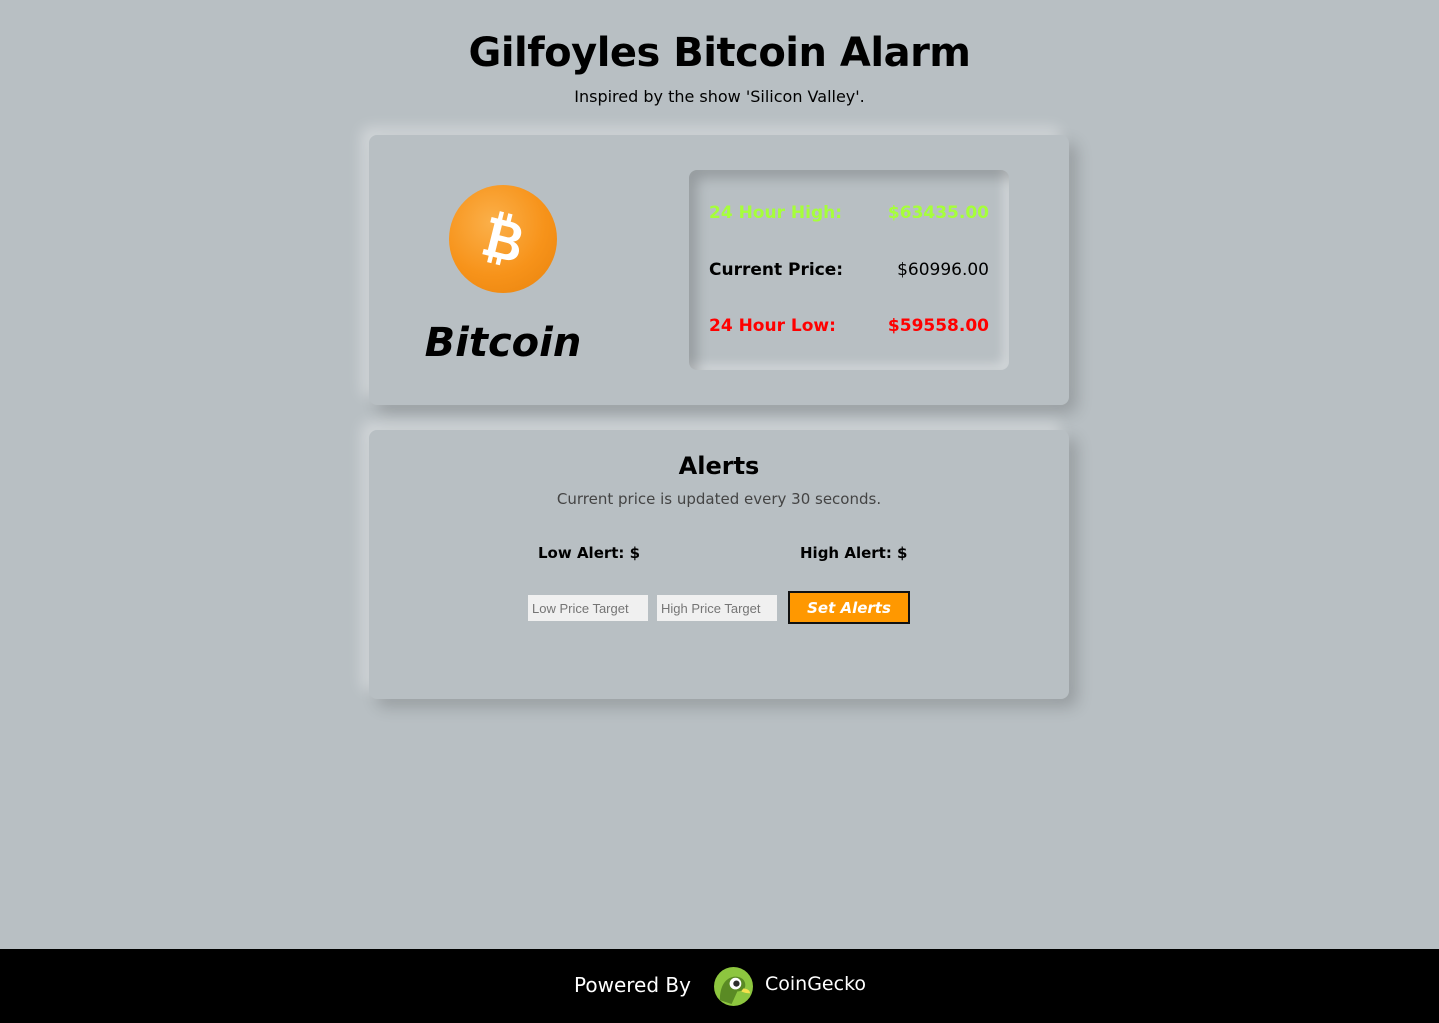  I want to click on high-price-label: 24 Hour High:, so click(776, 213).